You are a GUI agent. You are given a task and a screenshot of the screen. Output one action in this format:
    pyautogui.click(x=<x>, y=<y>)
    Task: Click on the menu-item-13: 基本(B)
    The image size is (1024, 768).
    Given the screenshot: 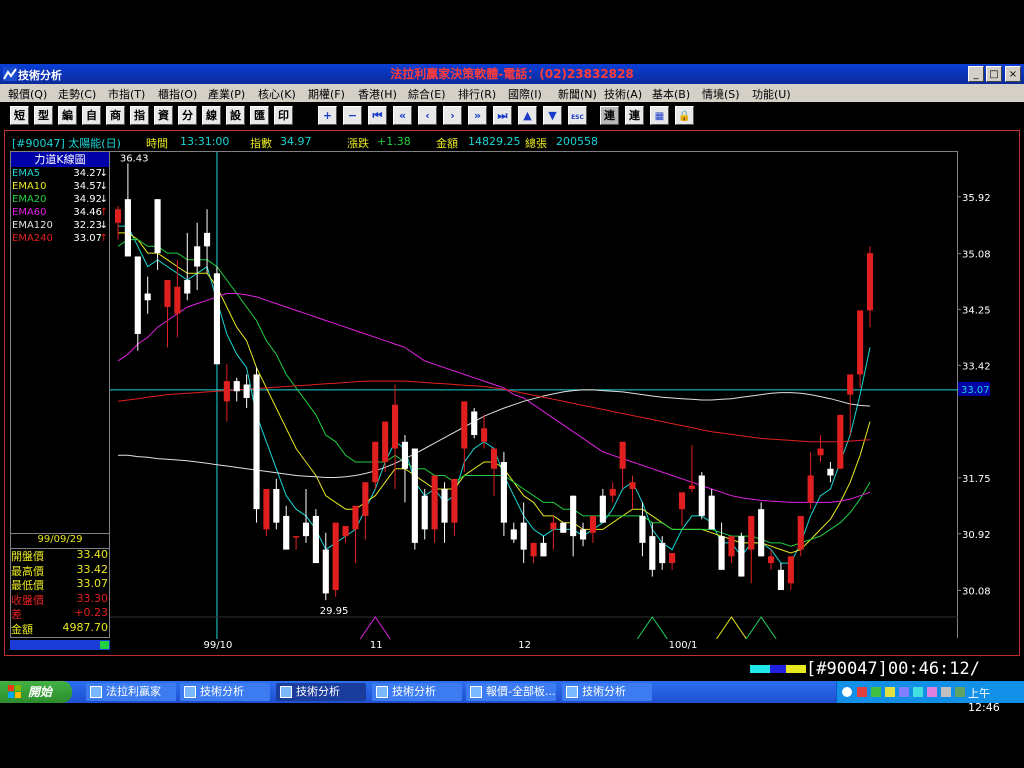 What is the action you would take?
    pyautogui.click(x=671, y=94)
    